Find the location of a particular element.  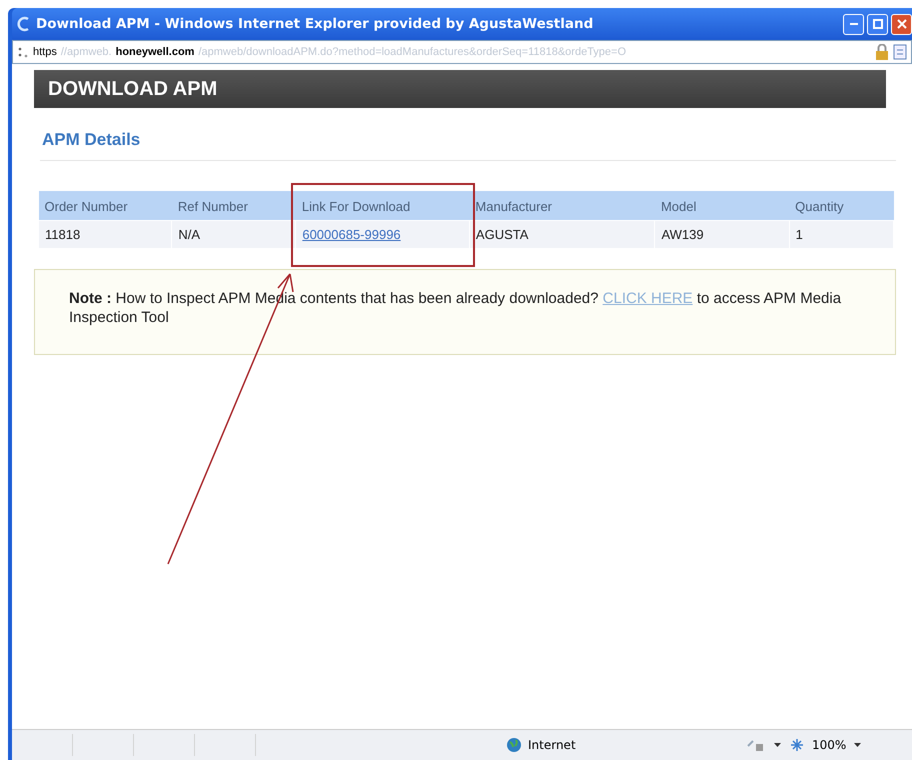

table-cell: AGUSTA is located at coordinates (562, 234).